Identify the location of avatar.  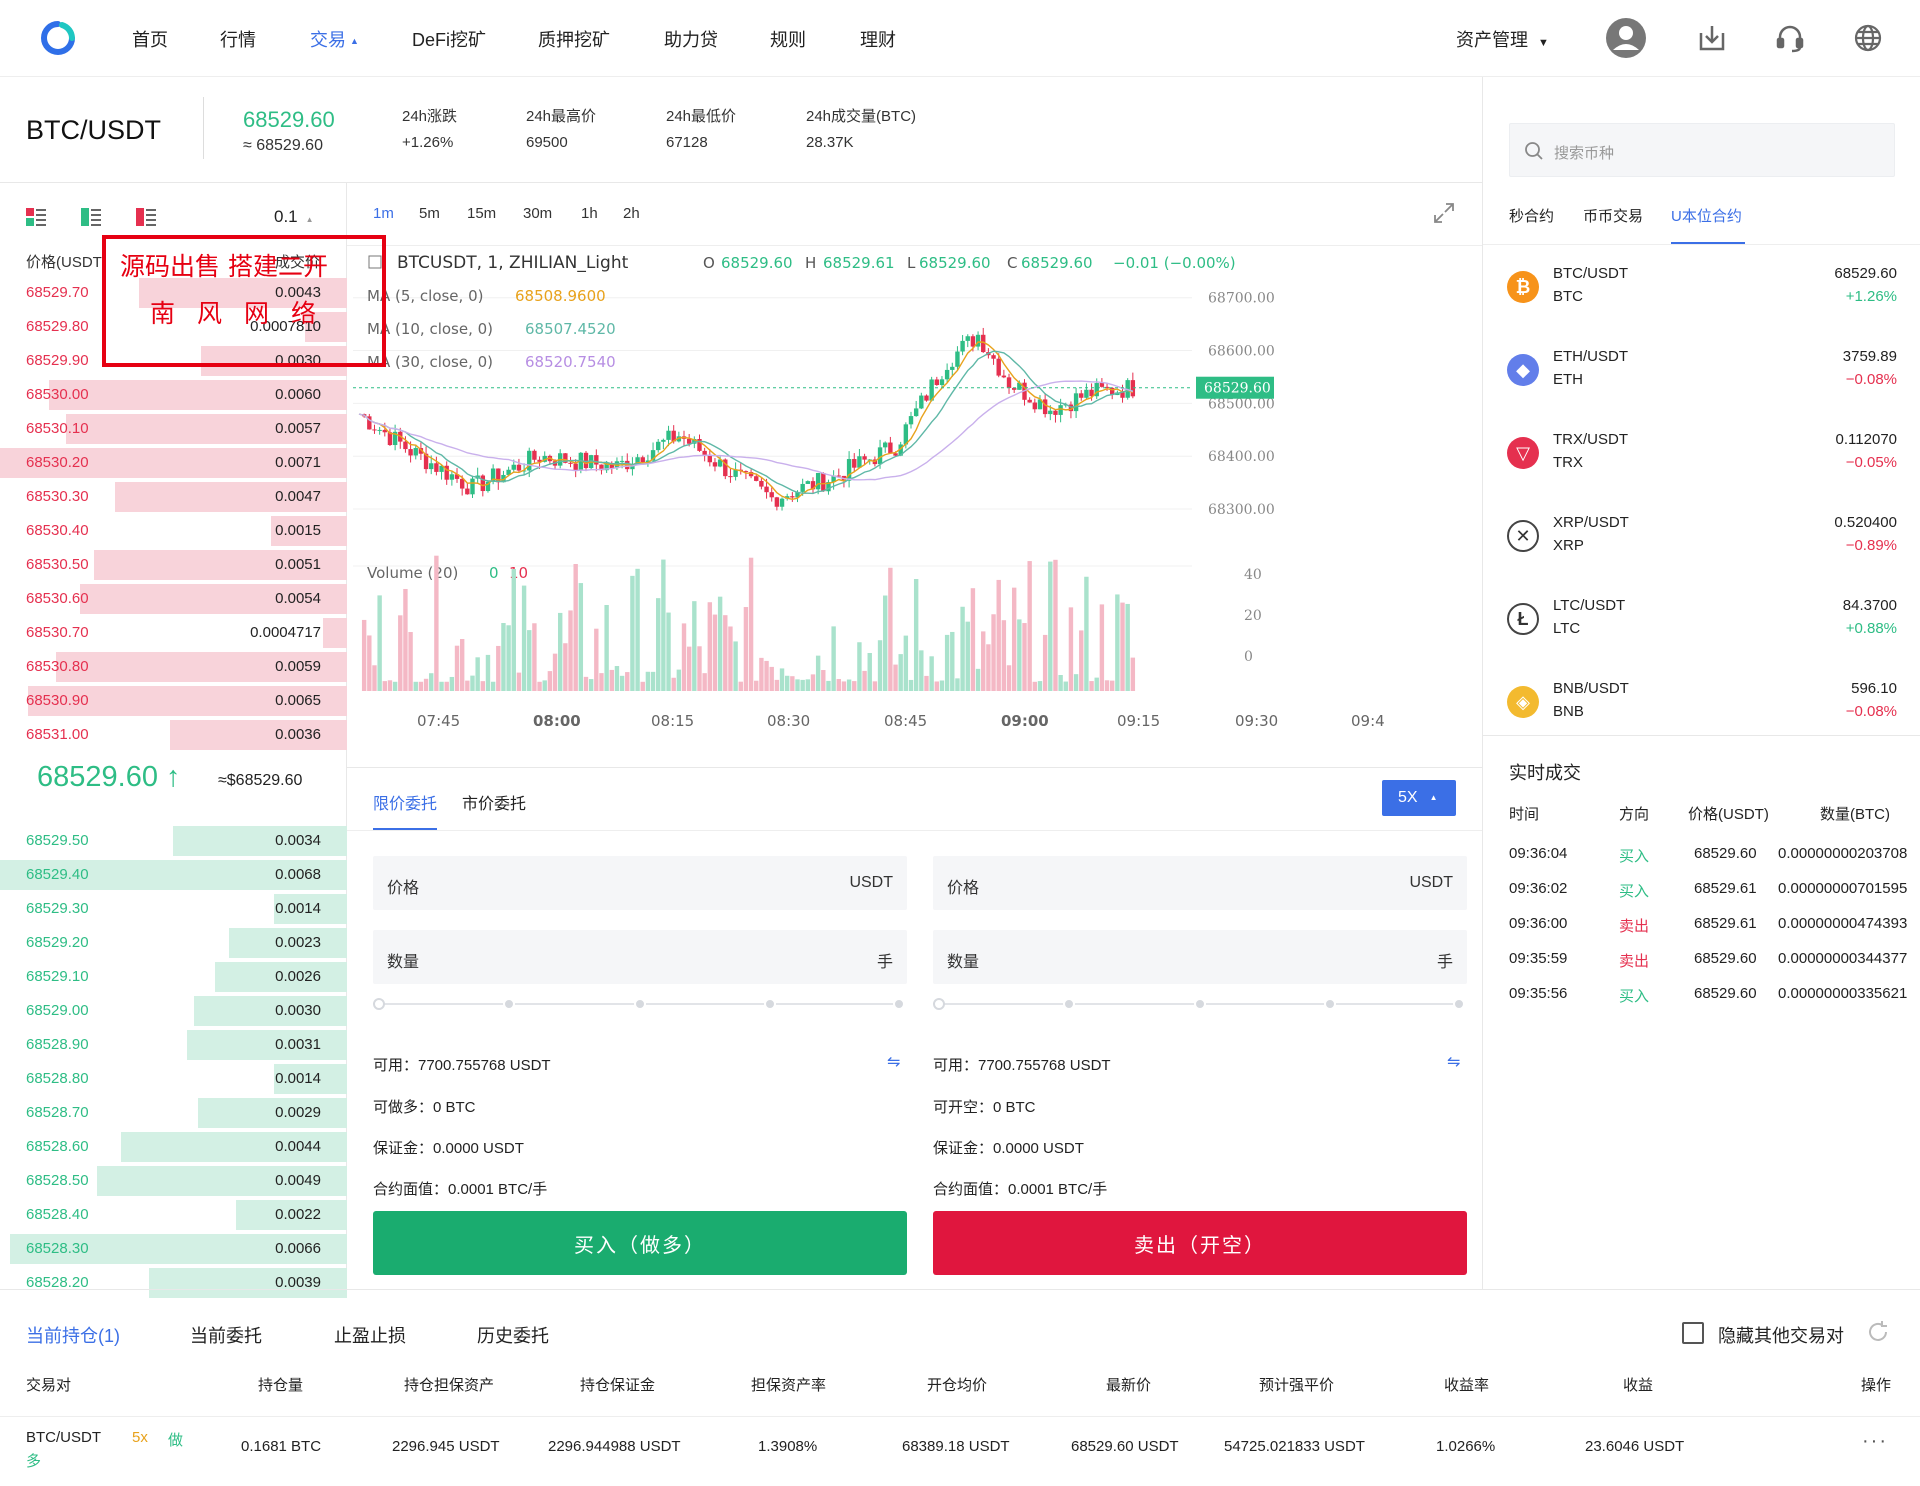
(1626, 38).